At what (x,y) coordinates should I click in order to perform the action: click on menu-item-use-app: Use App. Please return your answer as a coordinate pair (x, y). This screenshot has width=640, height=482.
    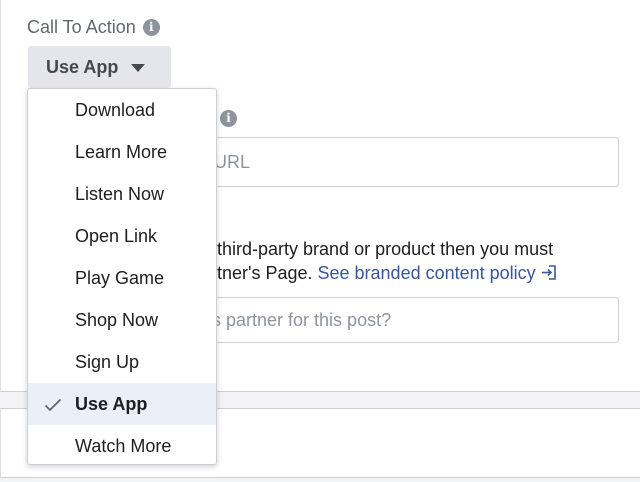
    Looking at the image, I should click on (122, 404).